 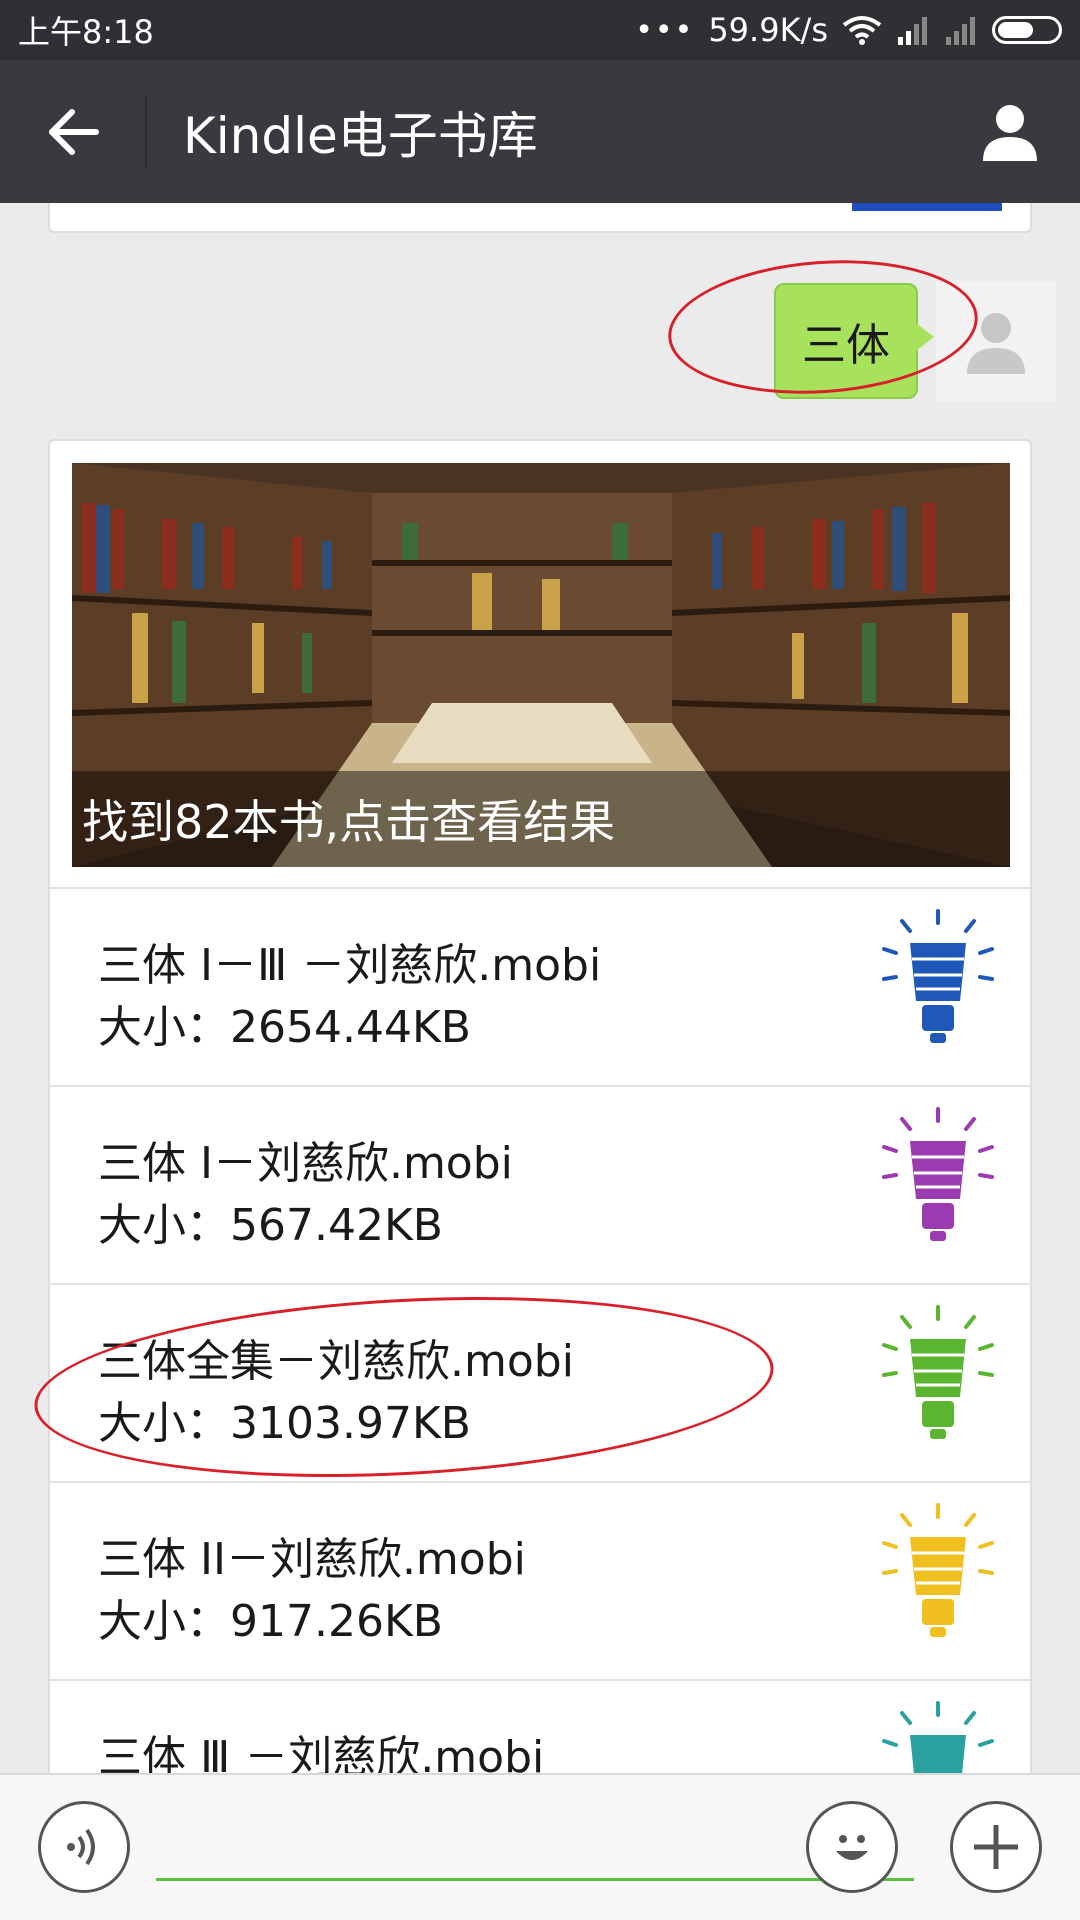 I want to click on battery-icon, so click(x=1027, y=30).